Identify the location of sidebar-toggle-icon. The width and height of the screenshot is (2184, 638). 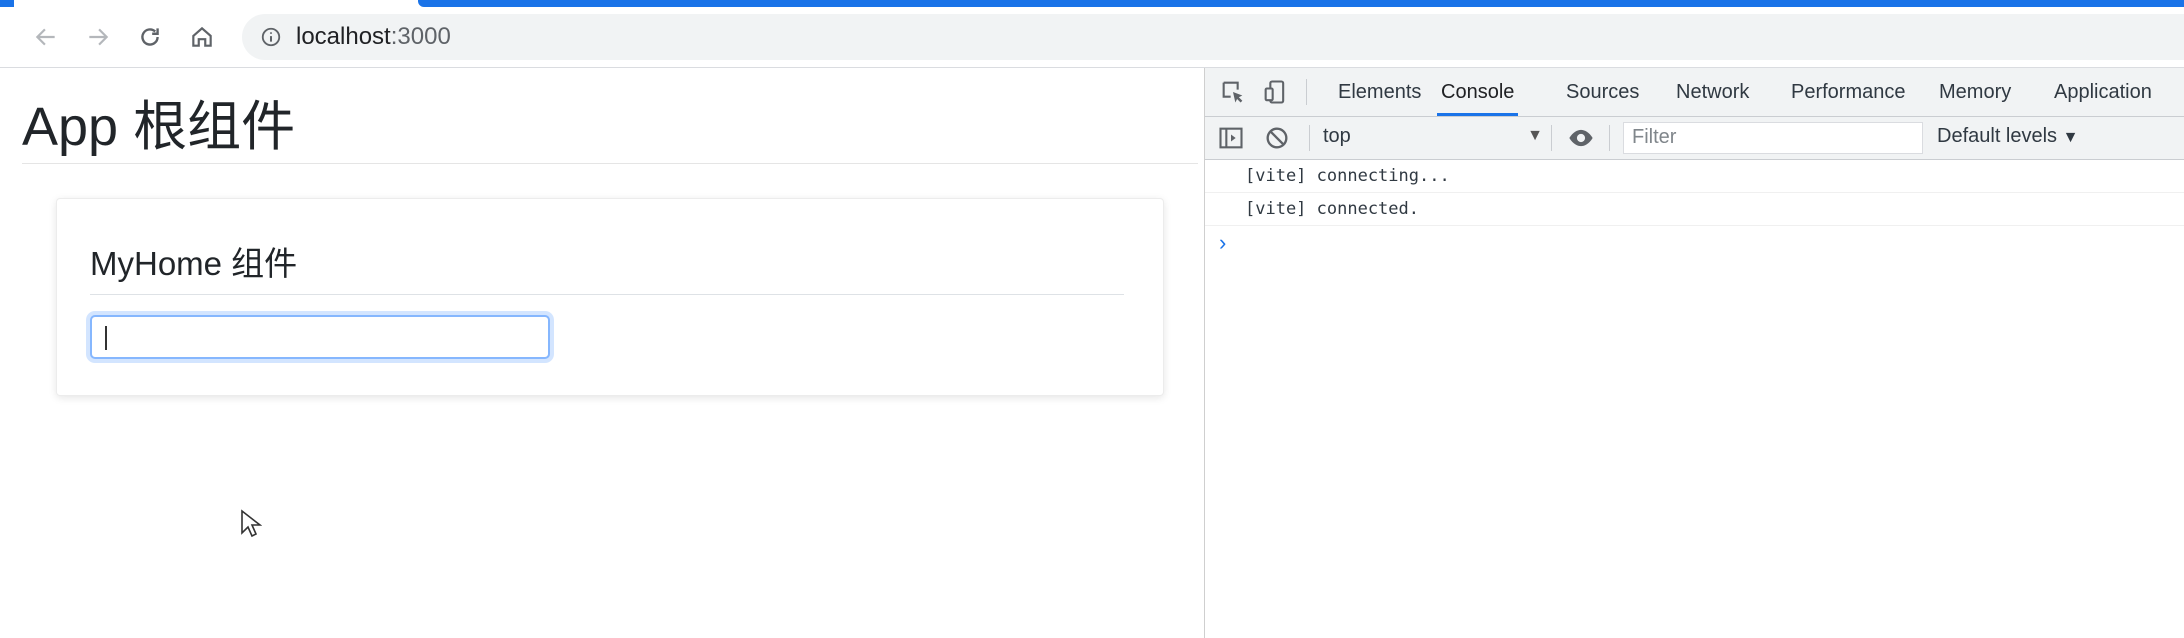
(1231, 138).